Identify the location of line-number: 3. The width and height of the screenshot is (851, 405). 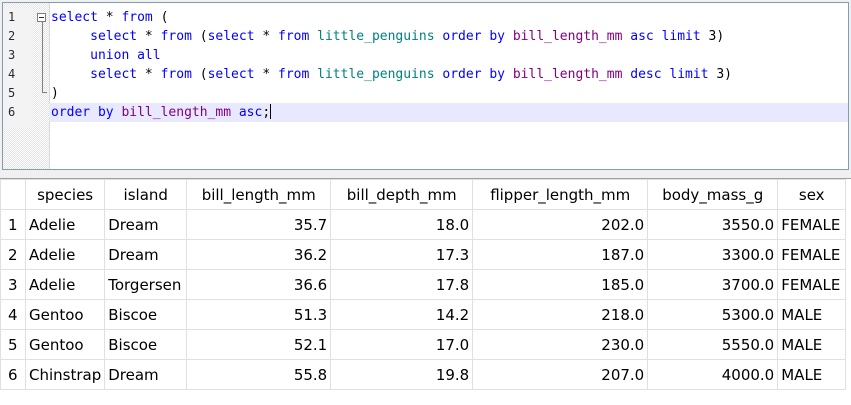
(12, 55).